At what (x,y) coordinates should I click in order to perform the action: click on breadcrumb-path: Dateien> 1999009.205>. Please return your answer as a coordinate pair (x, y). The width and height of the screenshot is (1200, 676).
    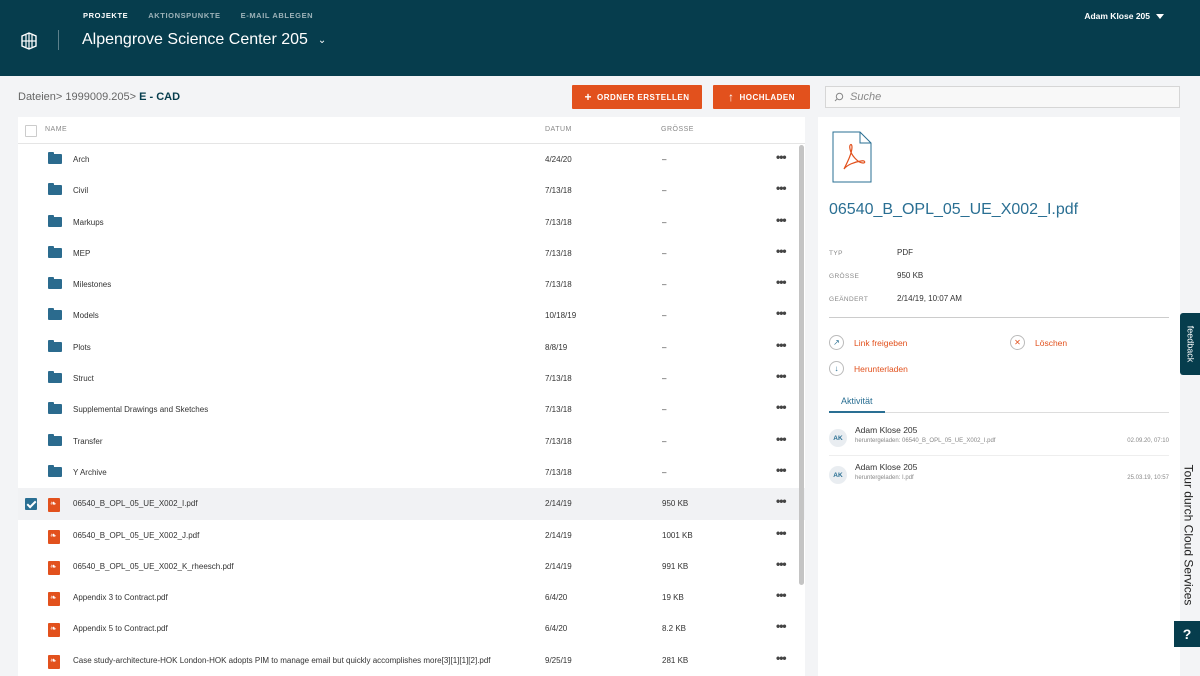
    Looking at the image, I should click on (77, 97).